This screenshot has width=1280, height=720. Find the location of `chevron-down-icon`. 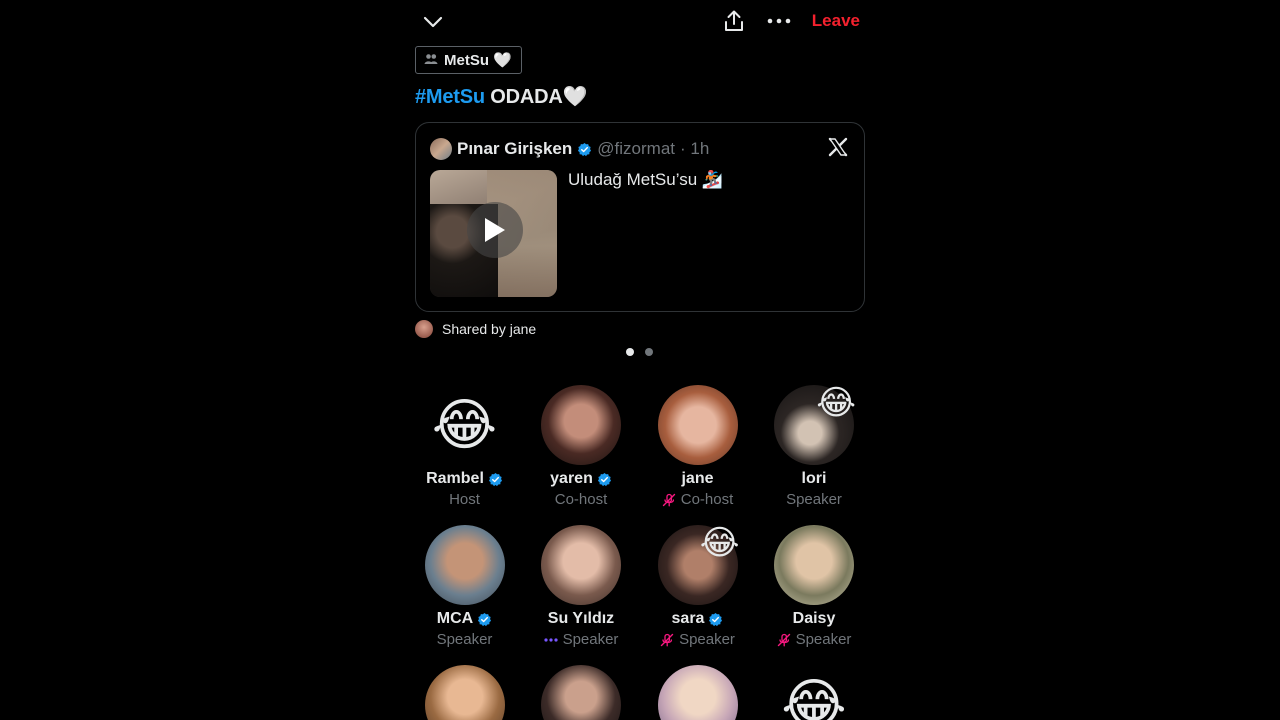

chevron-down-icon is located at coordinates (433, 22).